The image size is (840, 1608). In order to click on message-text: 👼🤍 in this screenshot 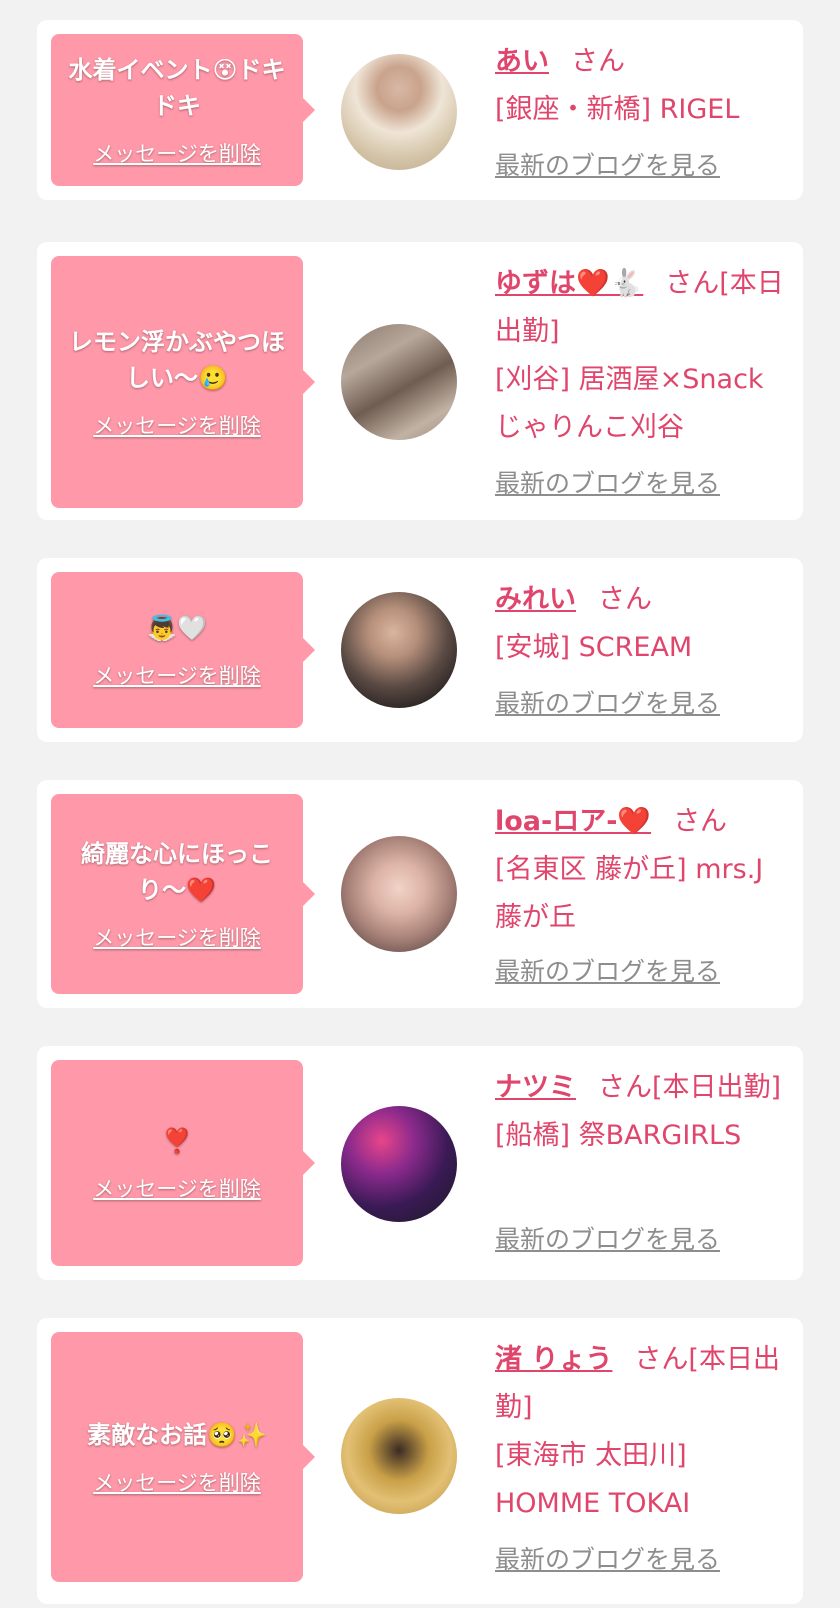, I will do `click(177, 628)`.